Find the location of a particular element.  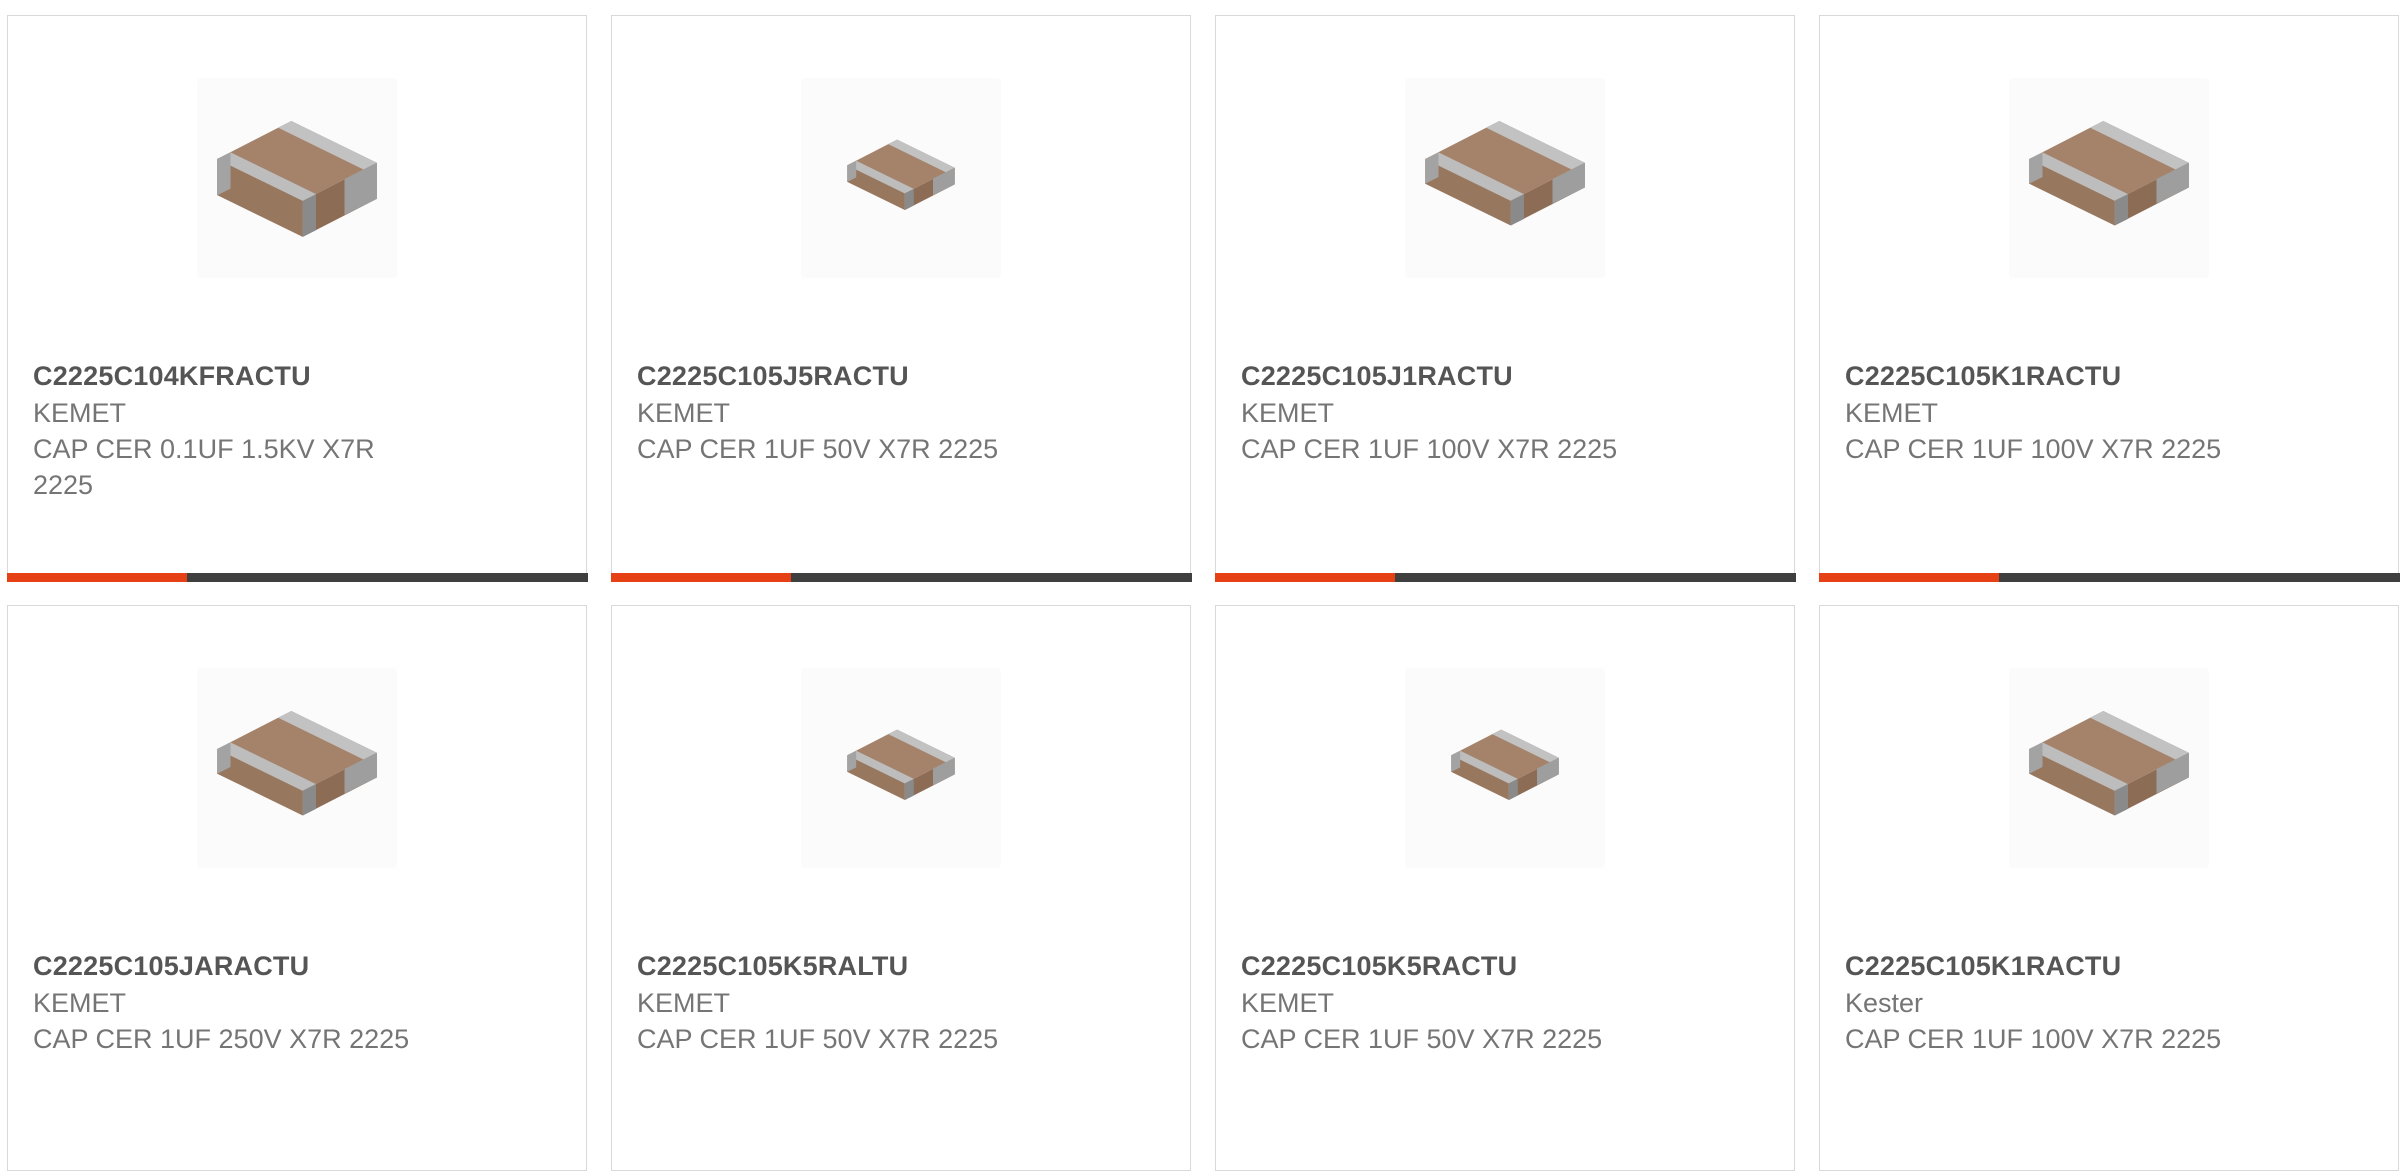

part-number: C2225C105J5RACTU is located at coordinates (827, 376).